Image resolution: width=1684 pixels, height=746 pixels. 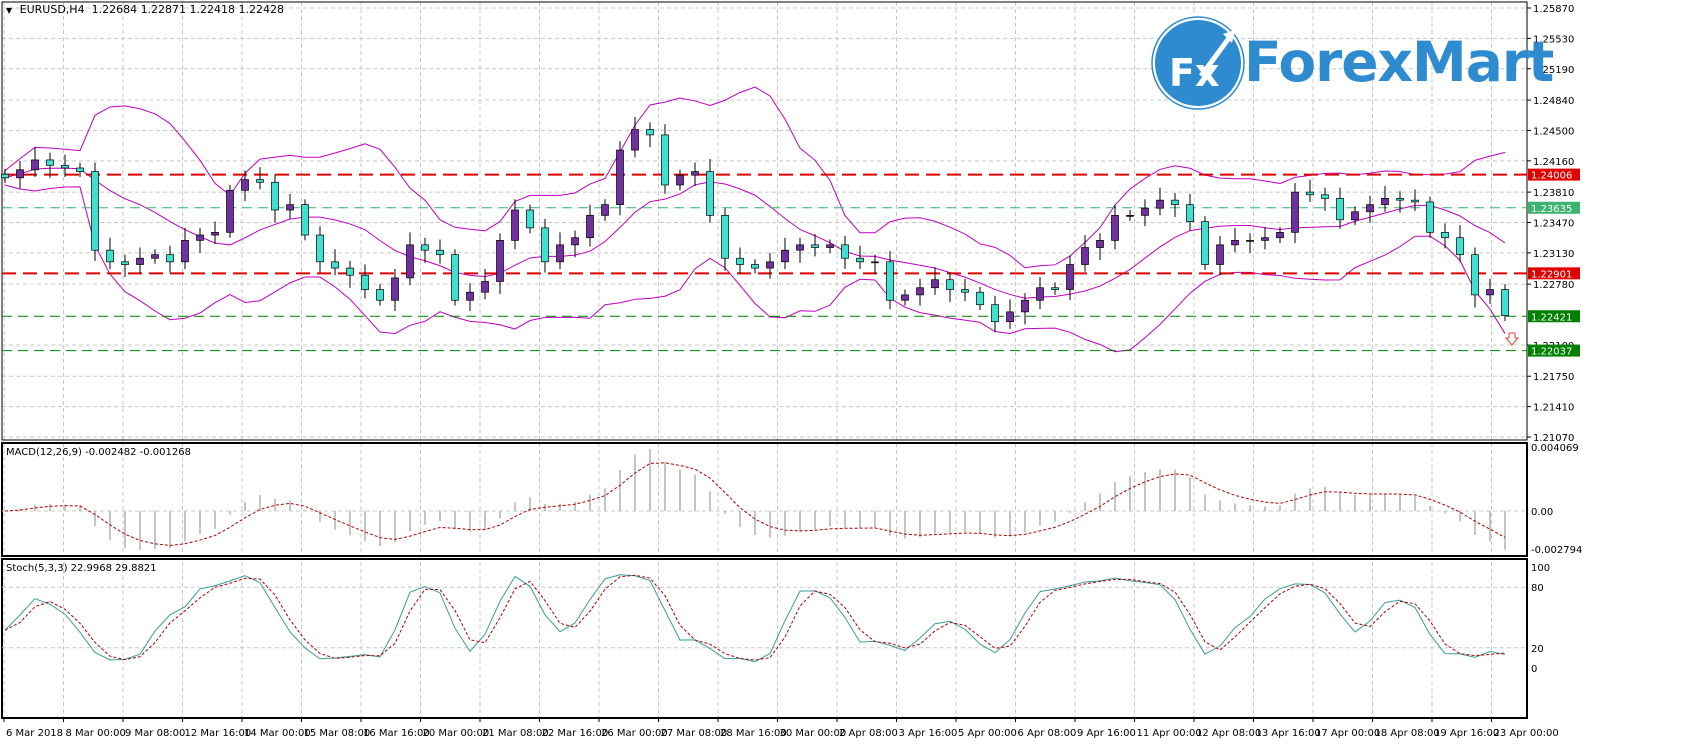 What do you see at coordinates (515, 733) in the screenshot?
I see `time-tick-label: 21 Mar 08:00` at bounding box center [515, 733].